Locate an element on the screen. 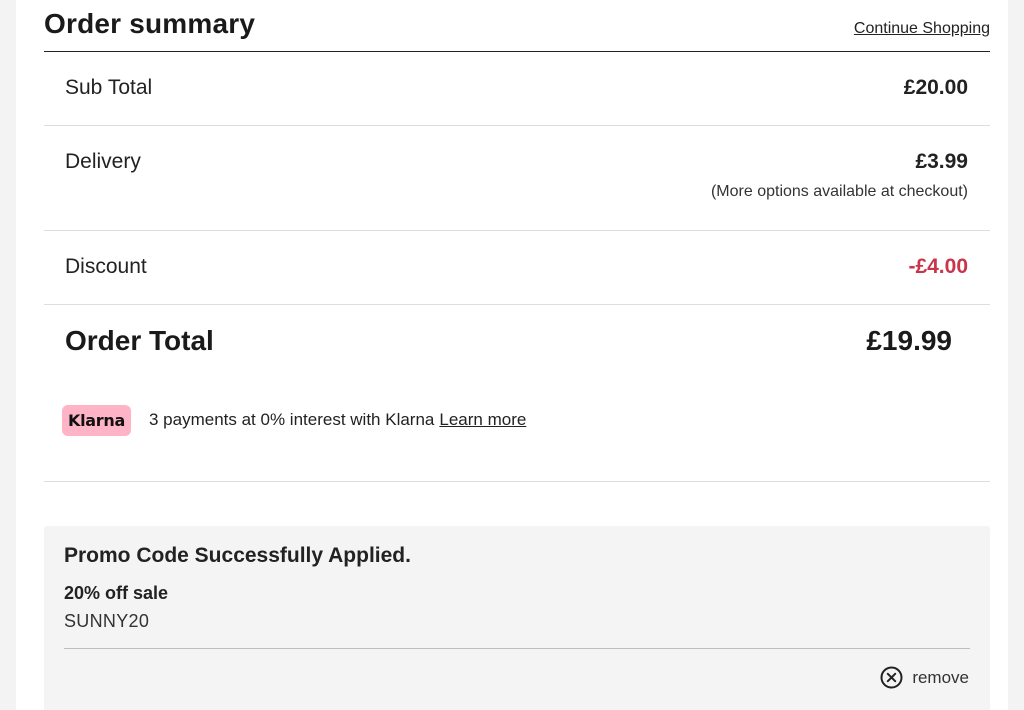 Image resolution: width=1024 pixels, height=710 pixels. subtotal-value: £20.00 is located at coordinates (935, 87).